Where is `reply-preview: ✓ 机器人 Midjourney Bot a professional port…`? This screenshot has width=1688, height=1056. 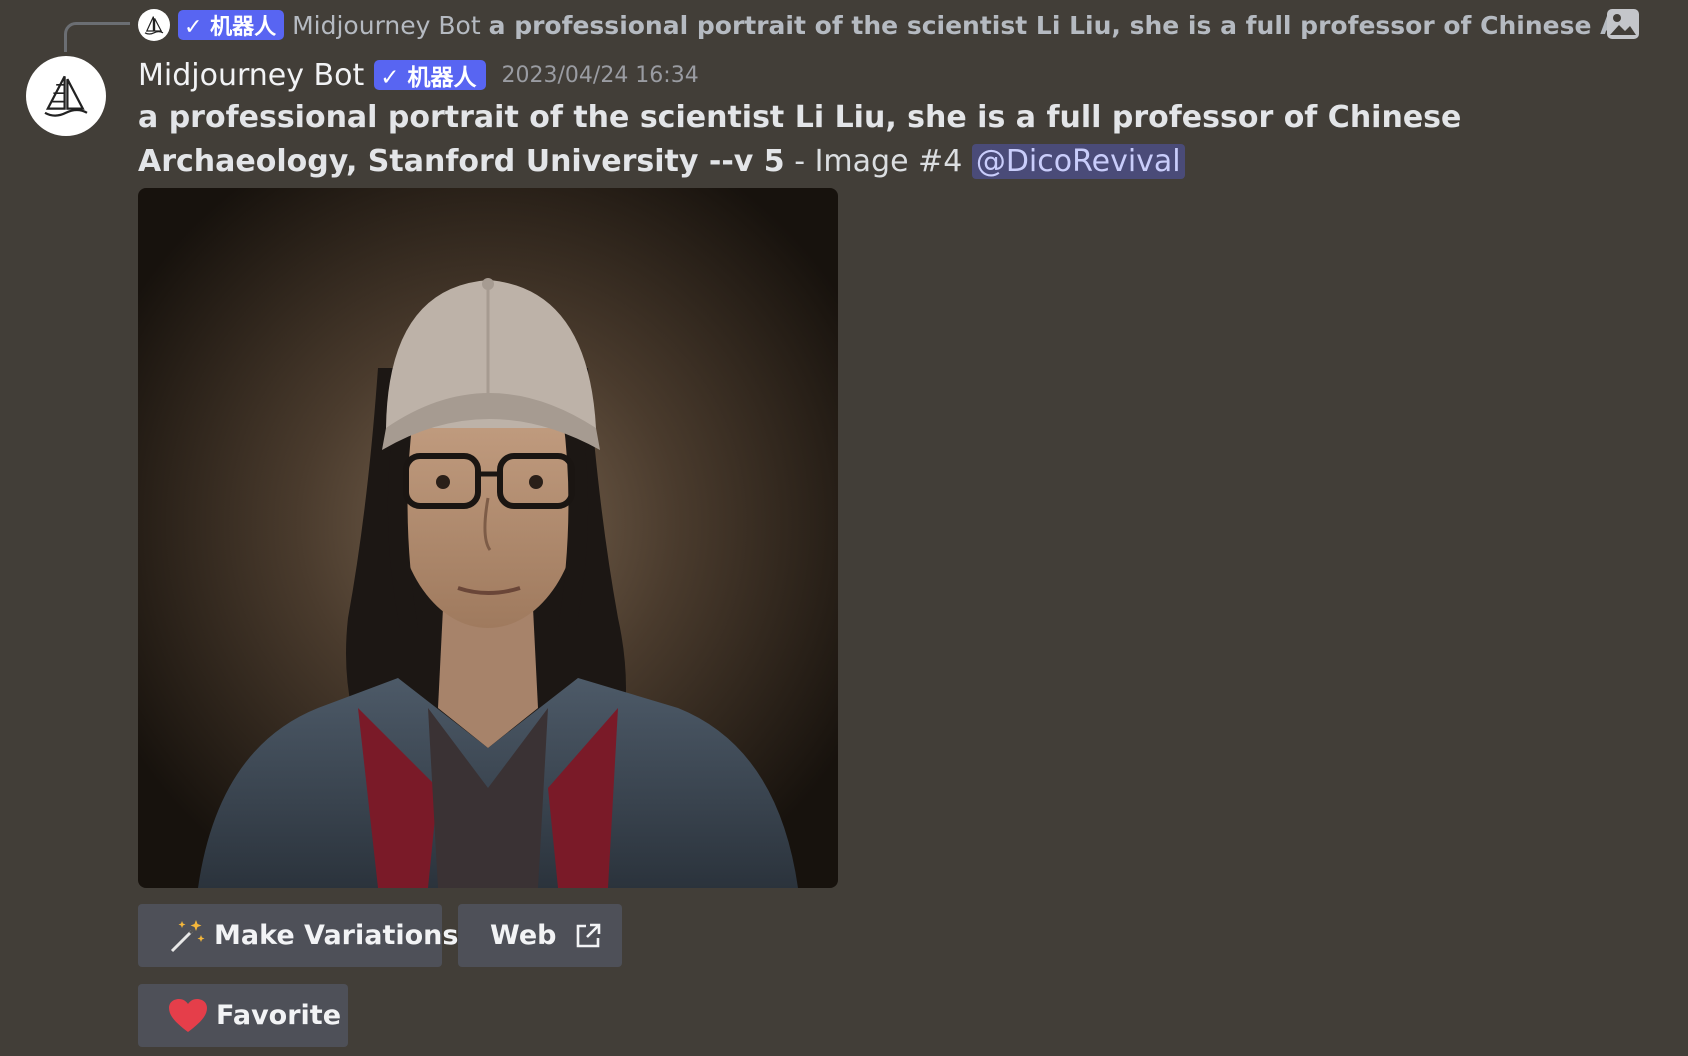 reply-preview: ✓ 机器人 Midjourney Bot a professional port… is located at coordinates (888, 25).